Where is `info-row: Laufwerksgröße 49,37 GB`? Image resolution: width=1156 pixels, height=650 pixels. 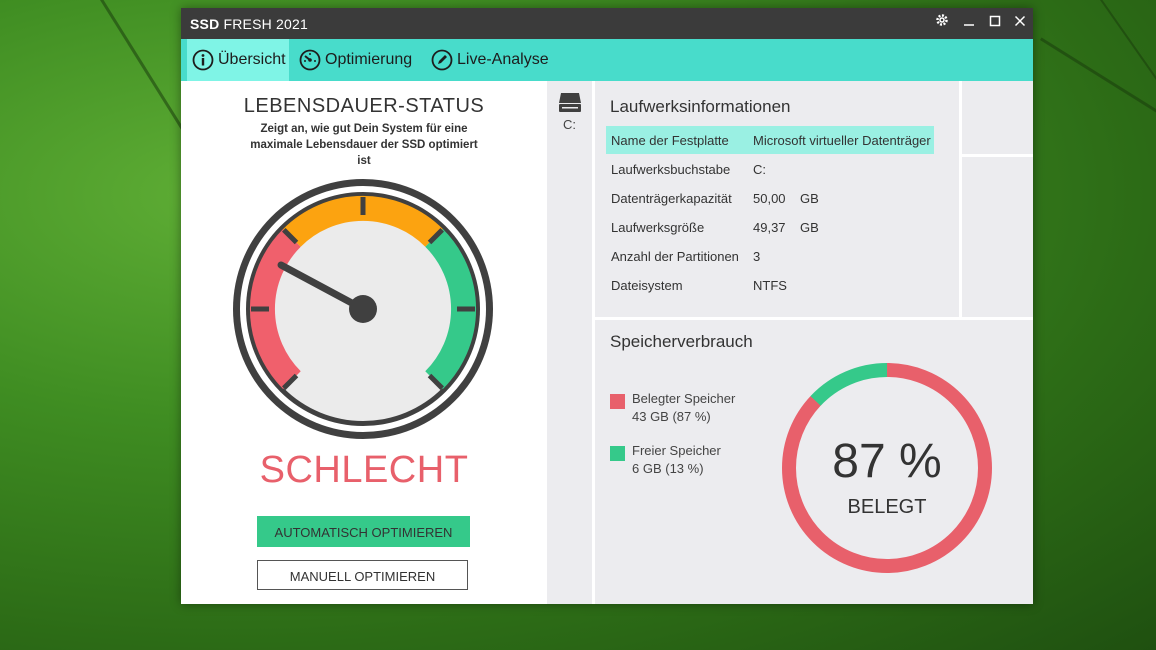 info-row: Laufwerksgröße 49,37 GB is located at coordinates (770, 227).